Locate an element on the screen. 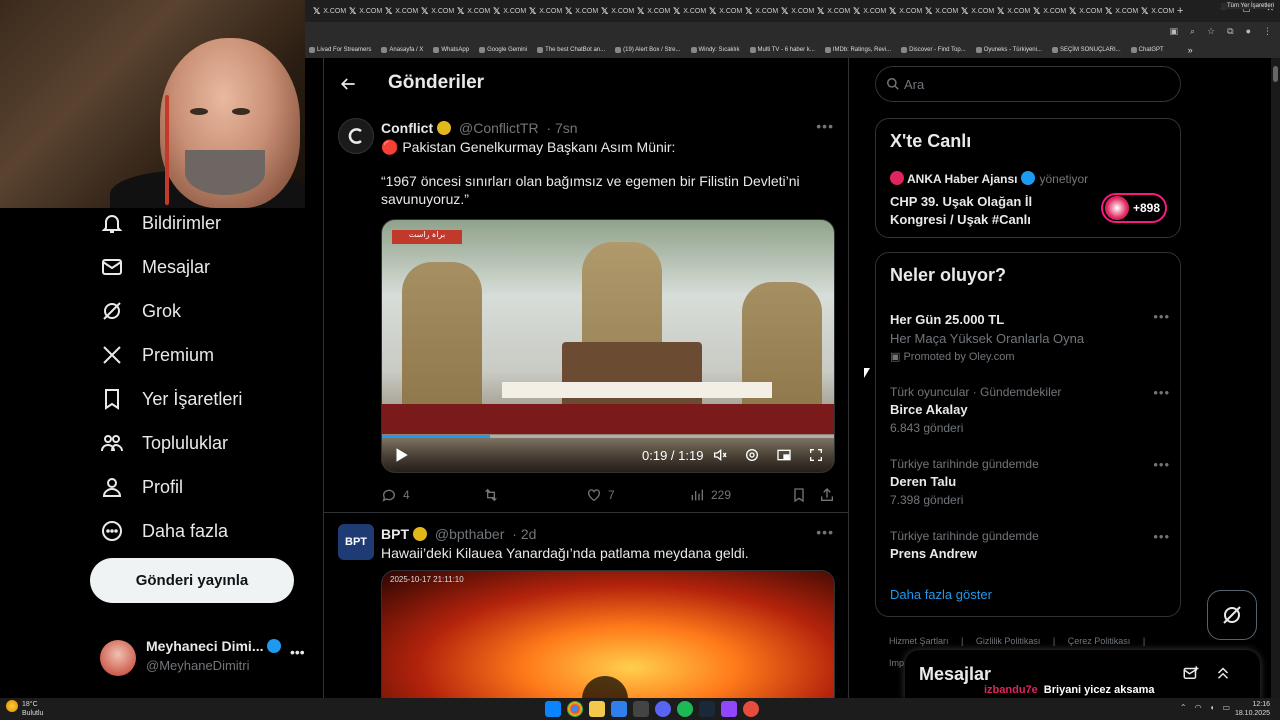  chevron-up-icon: ⌃ is located at coordinates (1183, 707).